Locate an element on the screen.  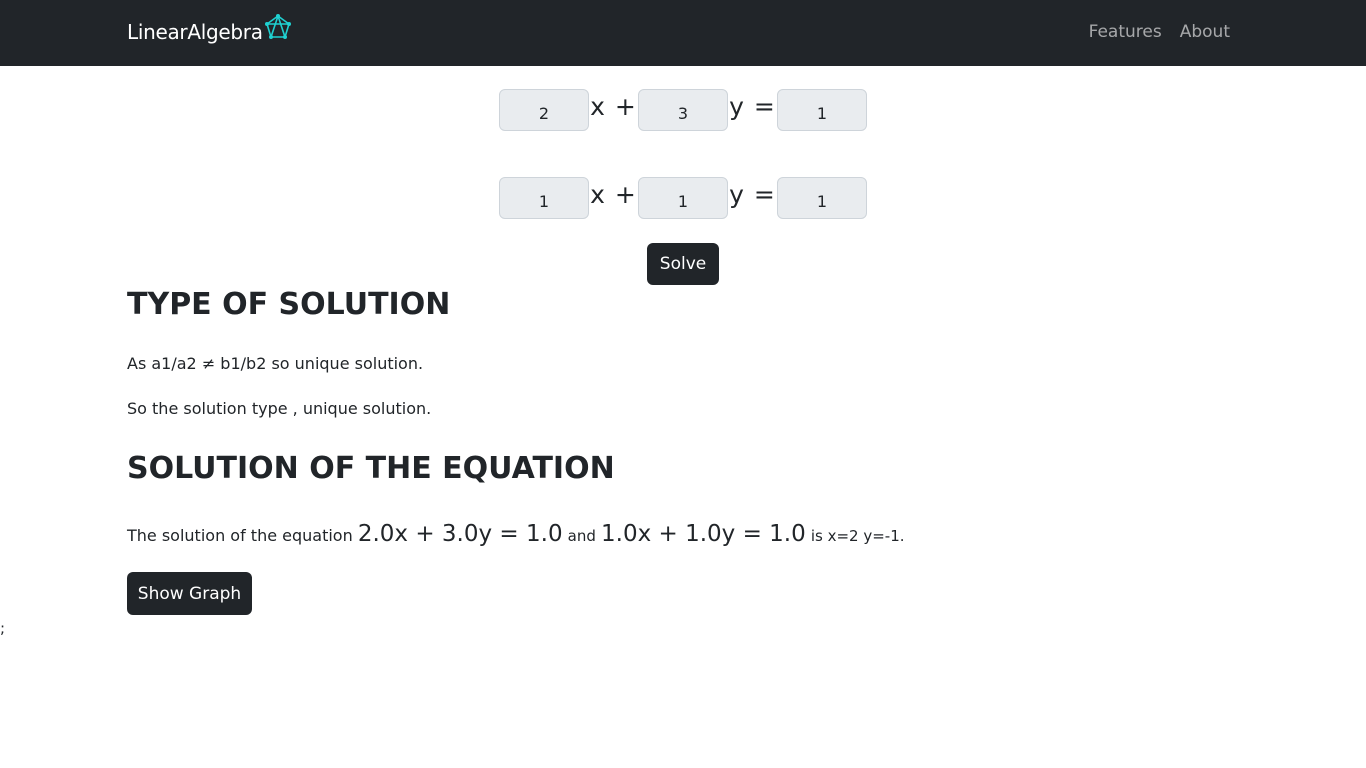
eq2-y-coefficient-input is located at coordinates (683, 198).